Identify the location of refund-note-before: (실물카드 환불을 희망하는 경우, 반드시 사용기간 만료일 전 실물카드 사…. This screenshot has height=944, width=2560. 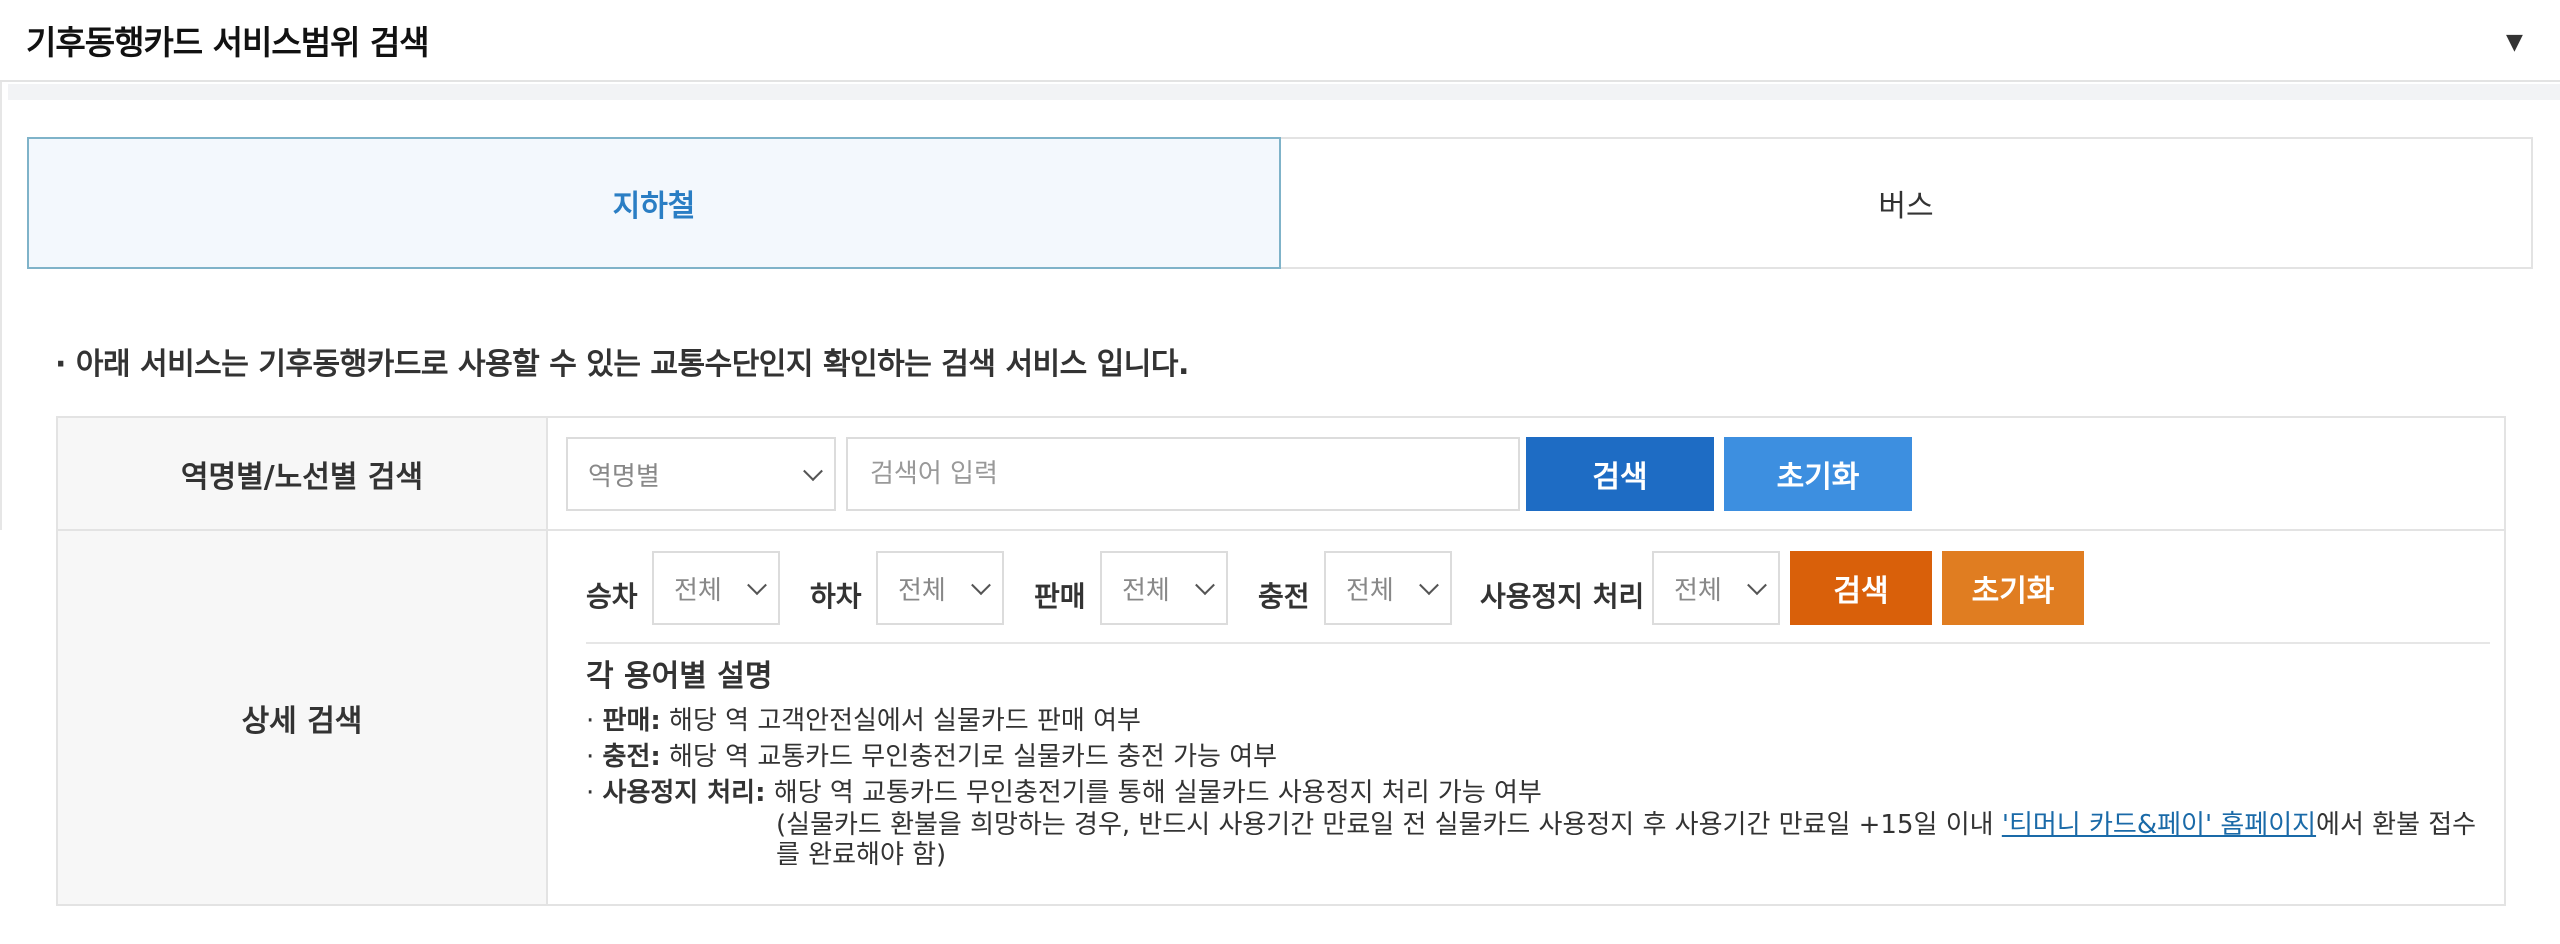
(1389, 825).